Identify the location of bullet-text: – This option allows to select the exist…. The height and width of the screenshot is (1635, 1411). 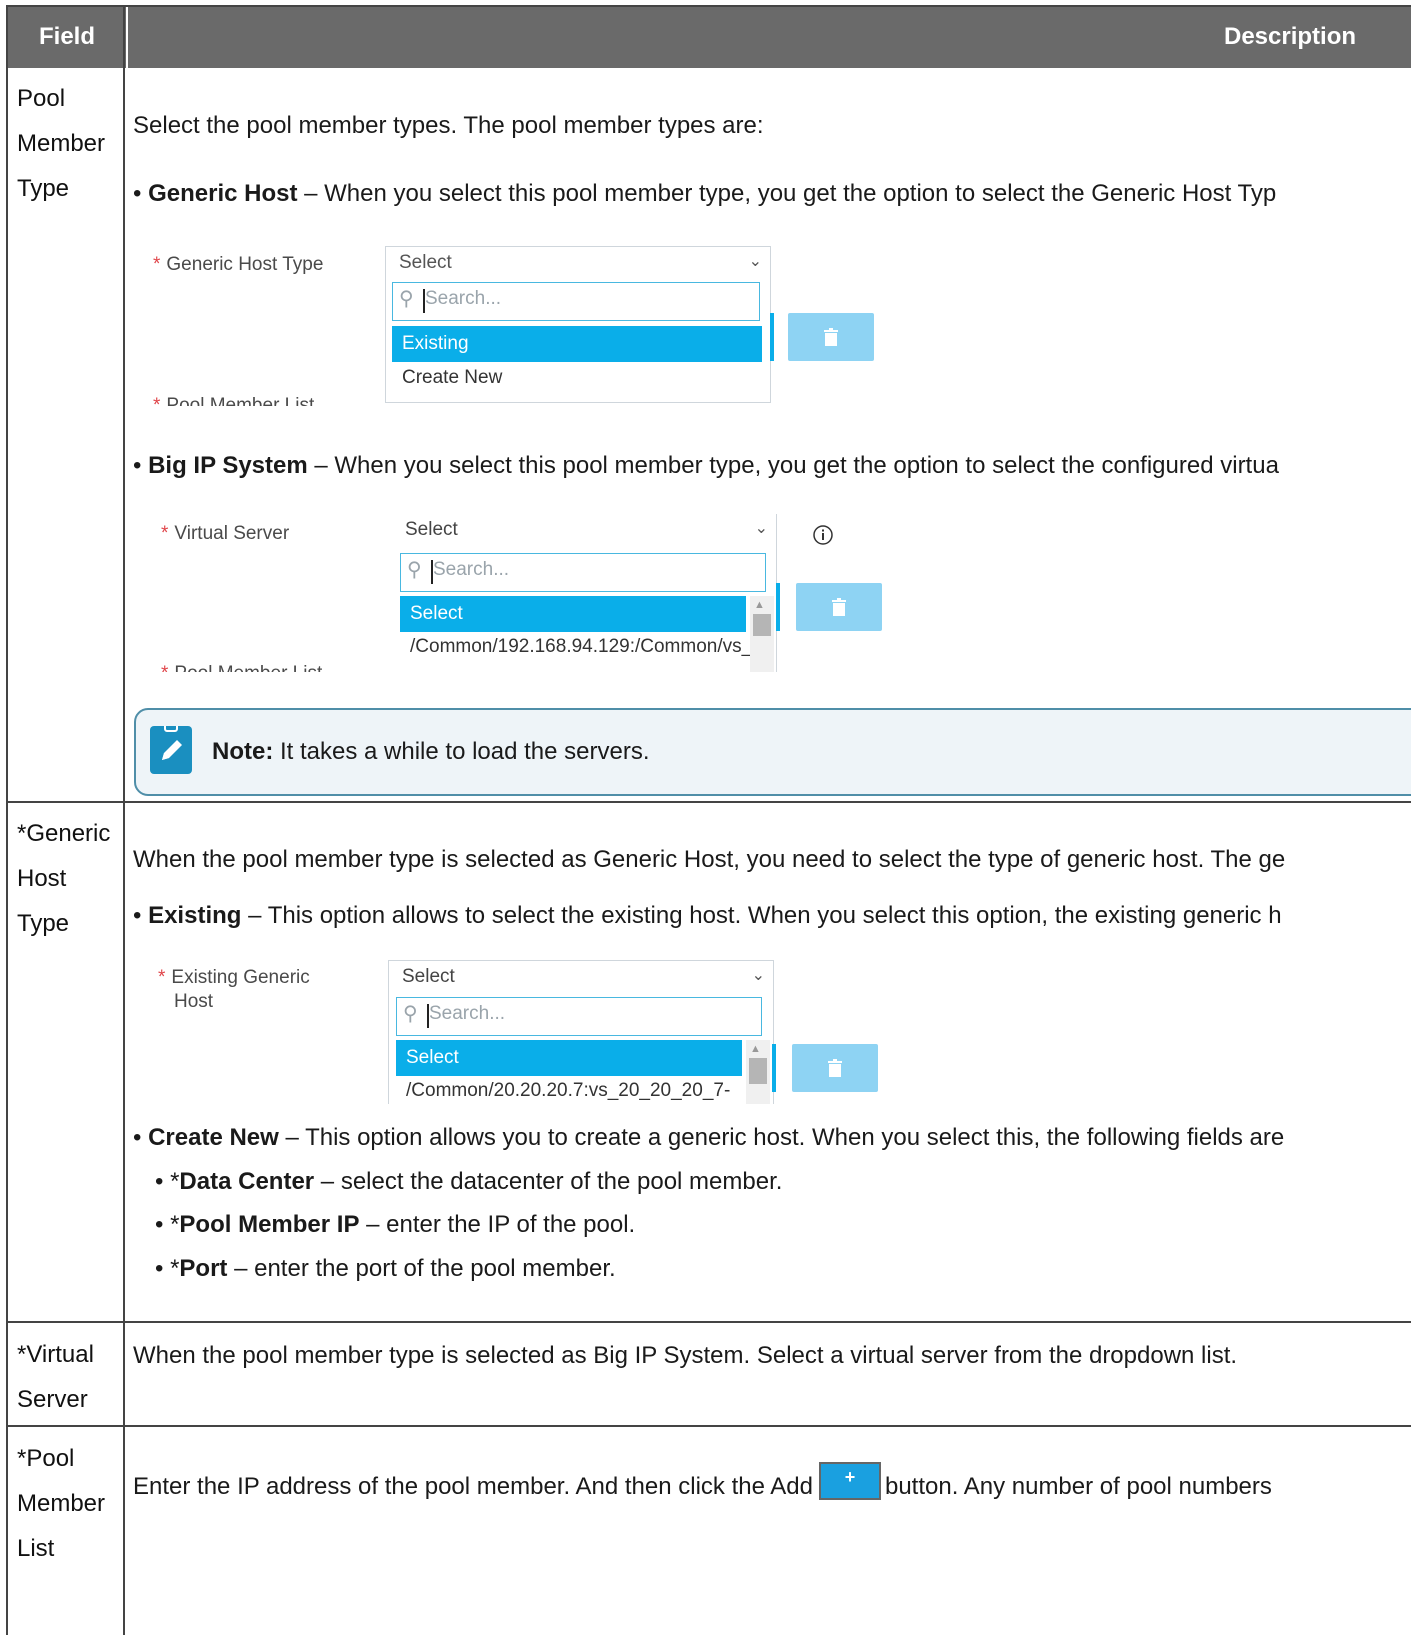
(761, 915).